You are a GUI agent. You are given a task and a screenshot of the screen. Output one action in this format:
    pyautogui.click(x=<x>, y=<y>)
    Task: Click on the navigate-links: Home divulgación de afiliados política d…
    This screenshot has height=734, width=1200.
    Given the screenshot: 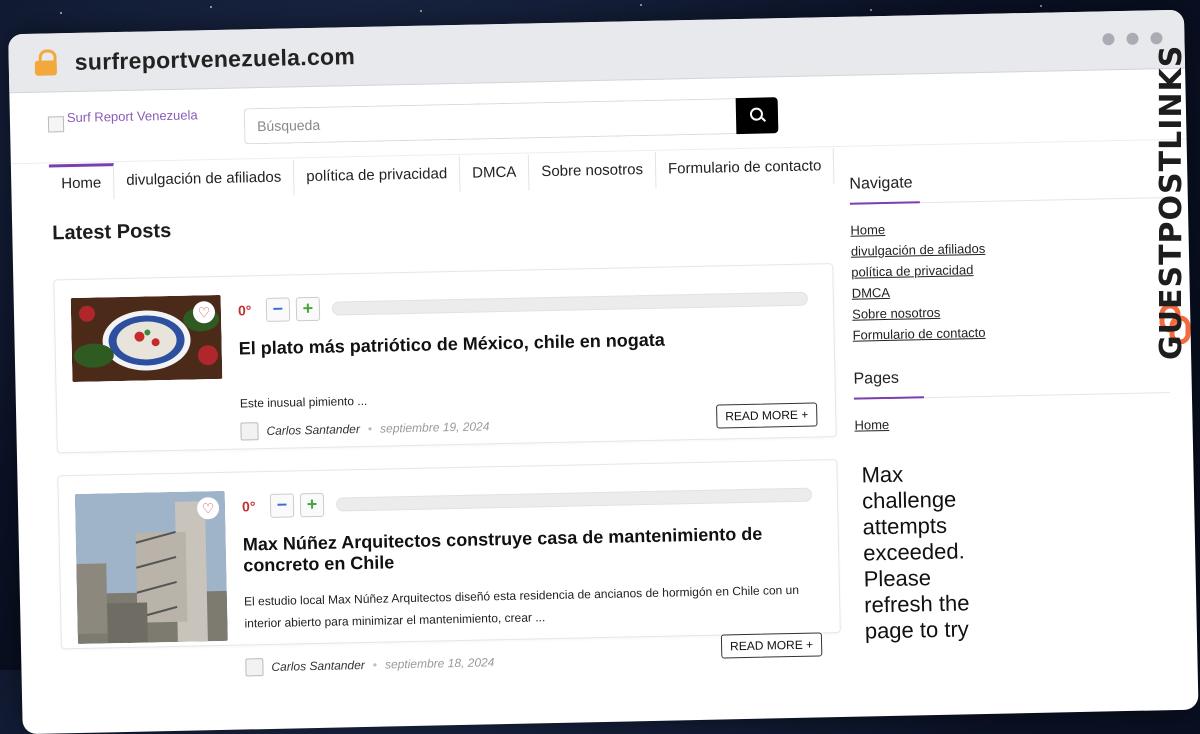 What is the action you would take?
    pyautogui.click(x=1009, y=279)
    